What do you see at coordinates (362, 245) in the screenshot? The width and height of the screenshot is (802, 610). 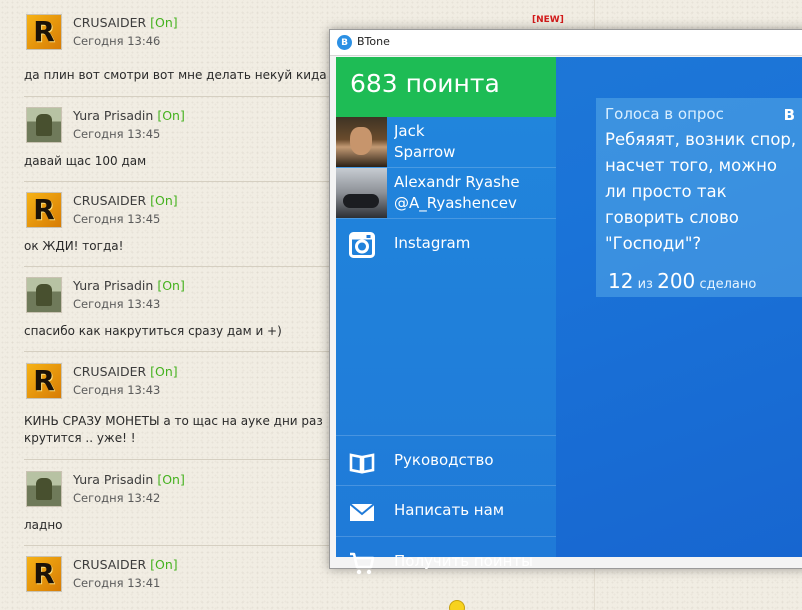 I see `instagram-icon` at bounding box center [362, 245].